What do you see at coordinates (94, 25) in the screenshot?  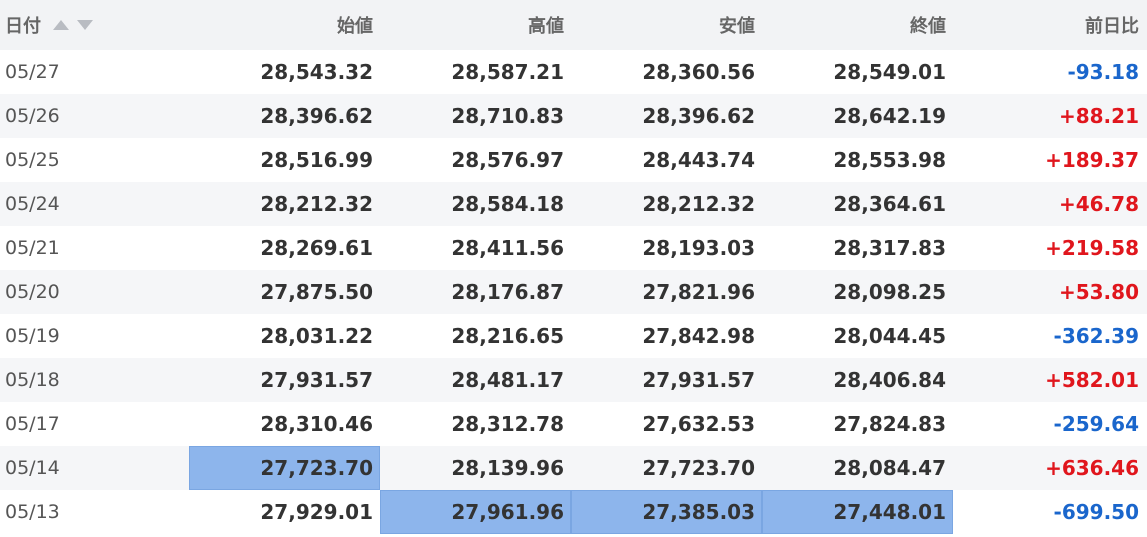 I see `header-date: 日付` at bounding box center [94, 25].